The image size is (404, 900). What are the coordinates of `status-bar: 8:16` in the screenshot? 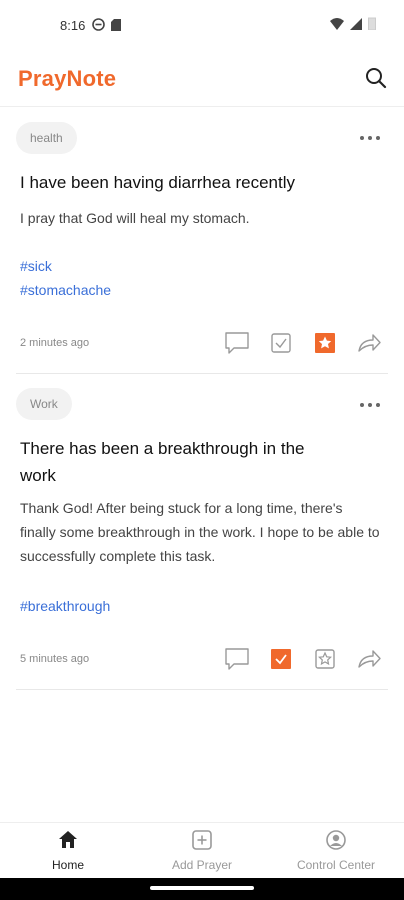 It's located at (202, 26).